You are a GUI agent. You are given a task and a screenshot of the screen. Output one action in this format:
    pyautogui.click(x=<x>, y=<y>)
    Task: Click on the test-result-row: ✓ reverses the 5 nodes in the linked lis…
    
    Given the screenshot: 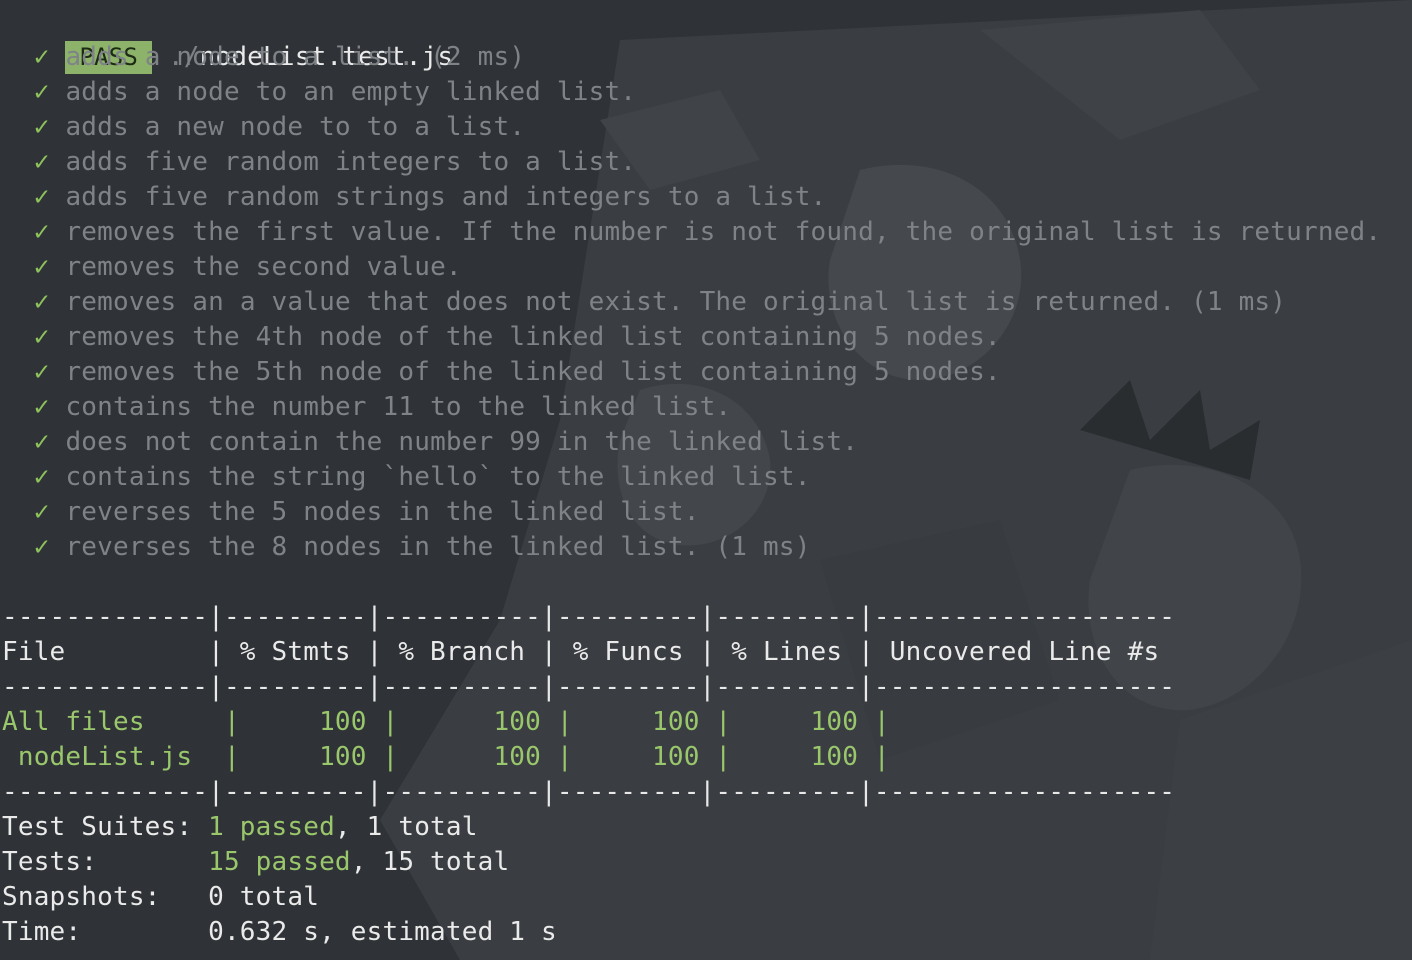 What is the action you would take?
    pyautogui.click(x=351, y=512)
    